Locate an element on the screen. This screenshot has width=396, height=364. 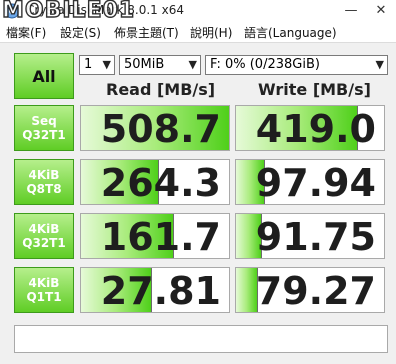
write-result-4kib-q32t1: 91.75 is located at coordinates (310, 236).